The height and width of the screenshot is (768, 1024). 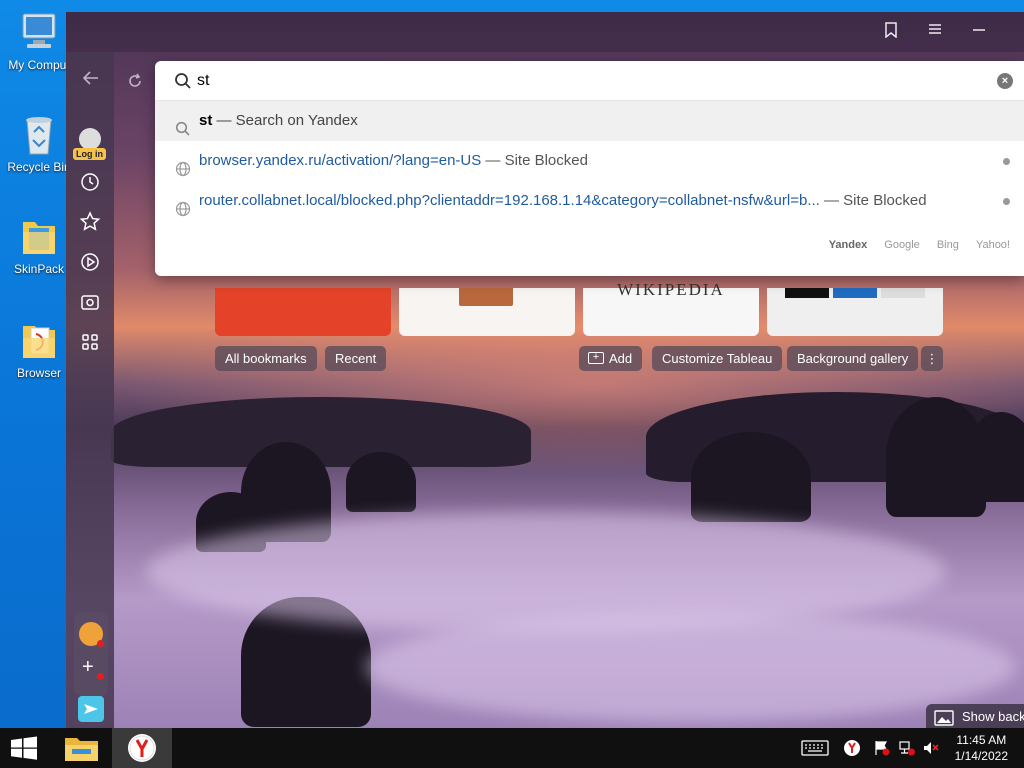 What do you see at coordinates (671, 289) in the screenshot?
I see `wikipedia-tile-text: WIKIPEDIA` at bounding box center [671, 289].